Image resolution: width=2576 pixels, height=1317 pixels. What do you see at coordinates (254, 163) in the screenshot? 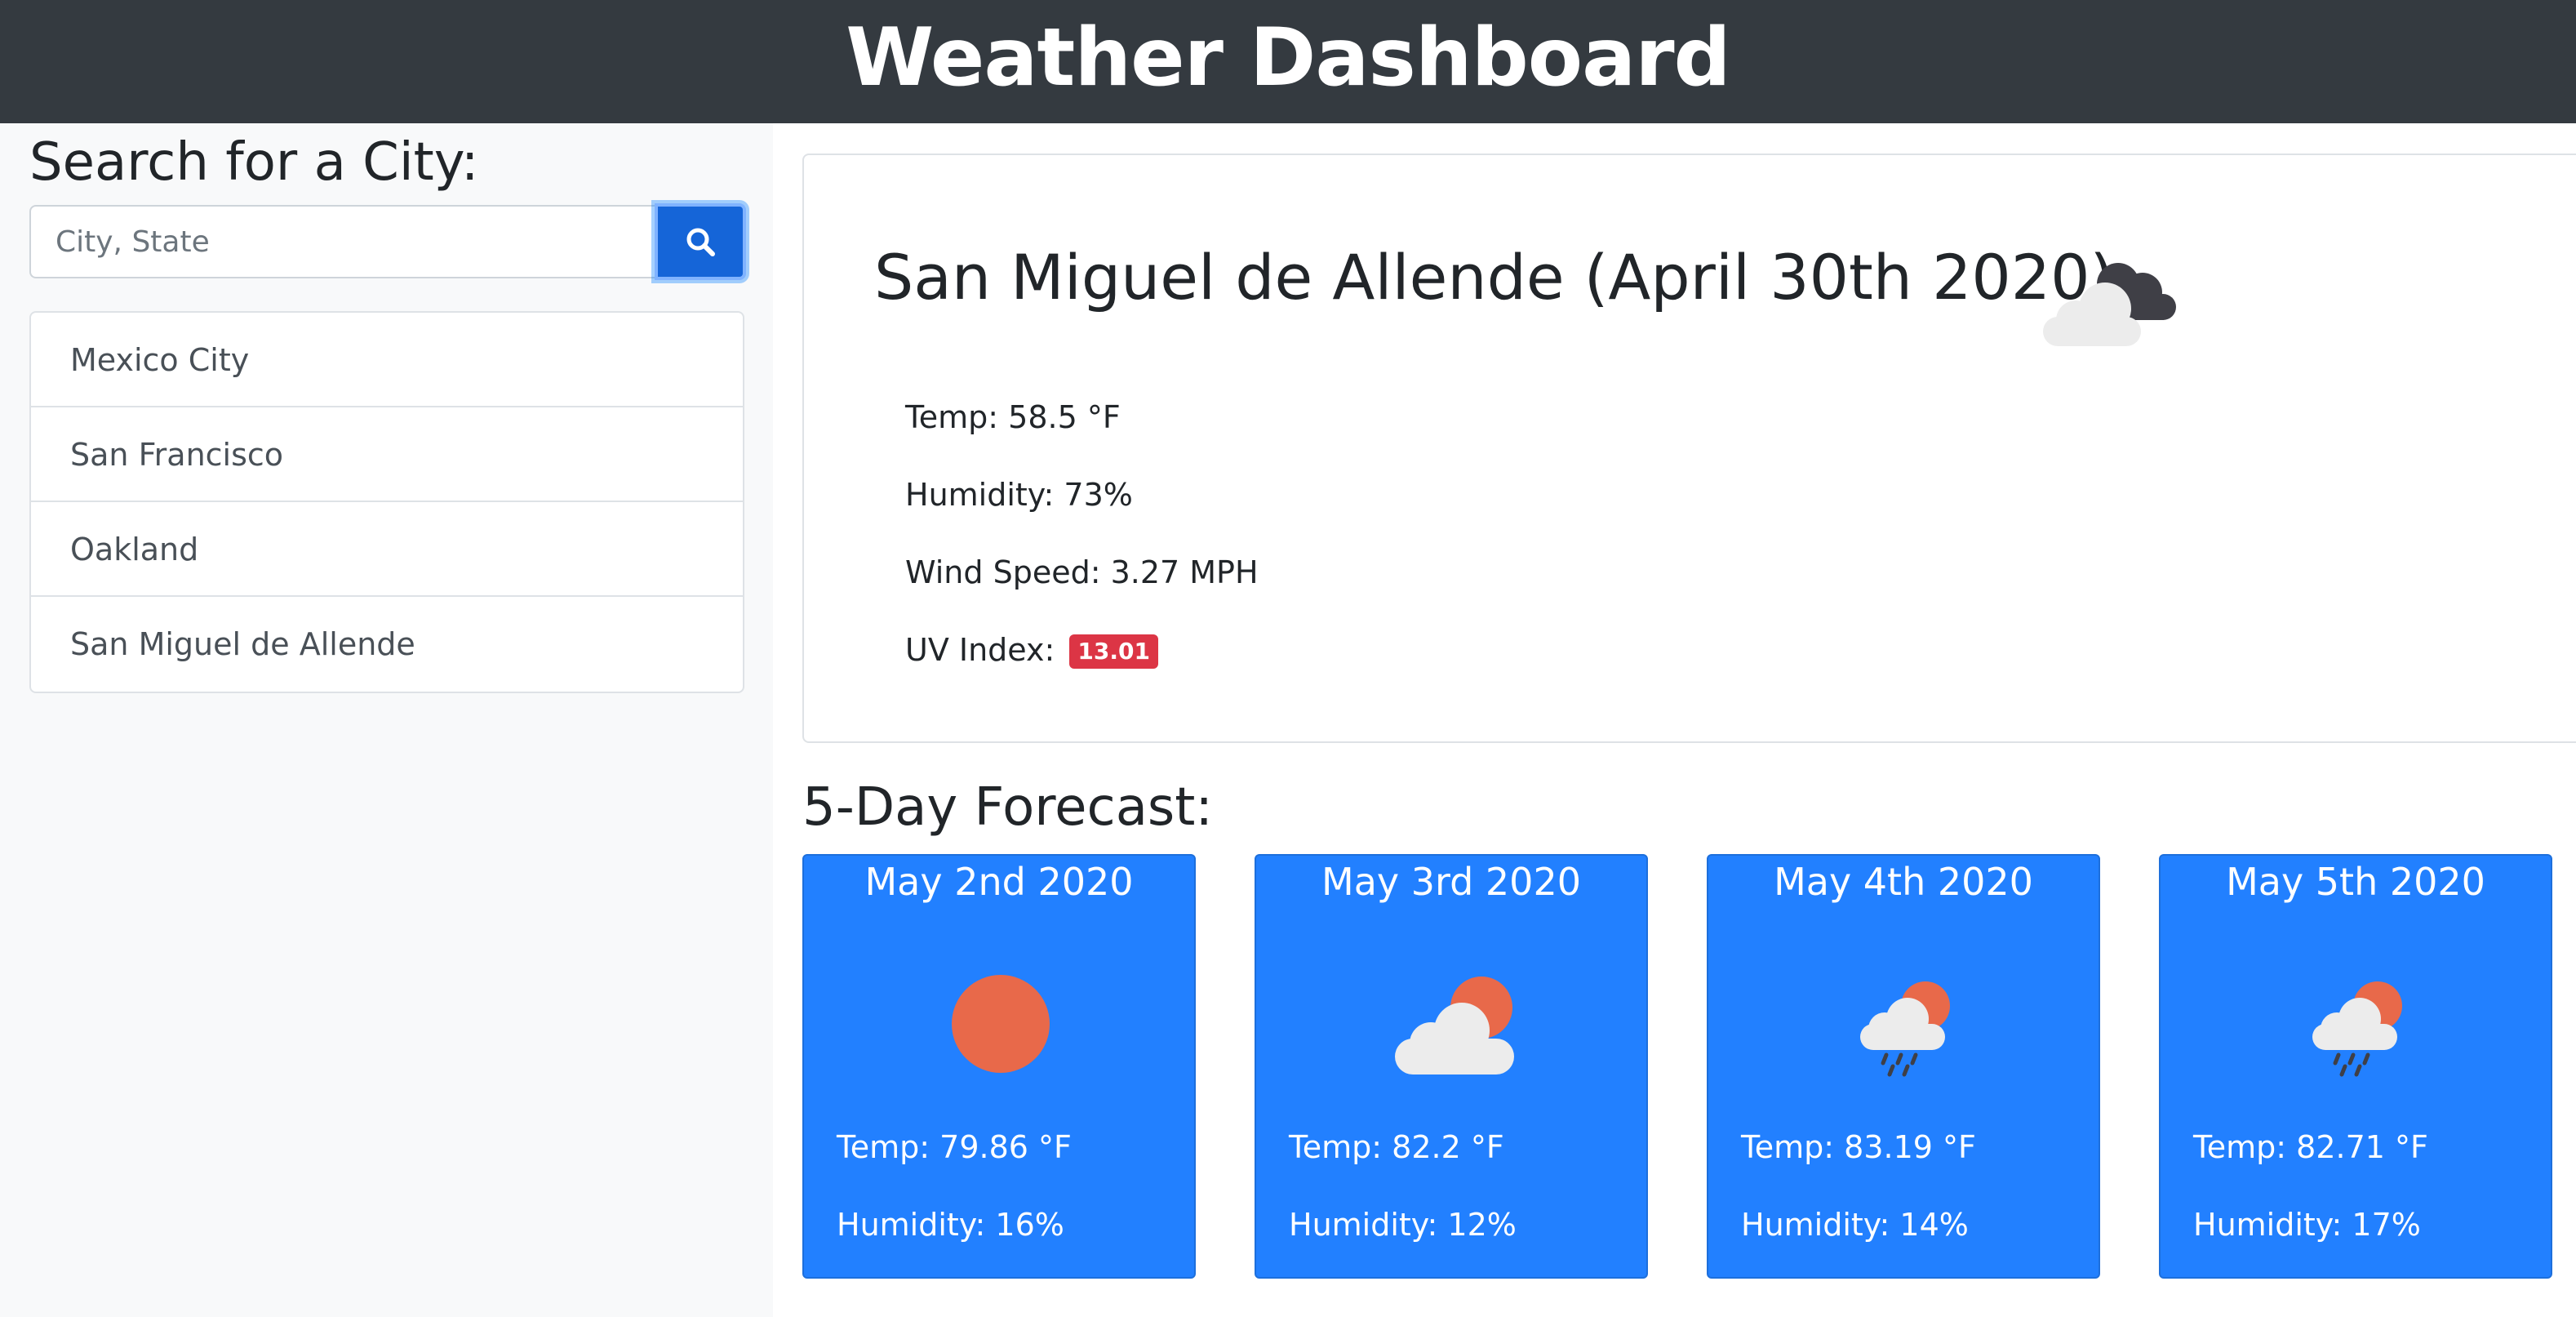
I see `search-heading: Search for a City:` at bounding box center [254, 163].